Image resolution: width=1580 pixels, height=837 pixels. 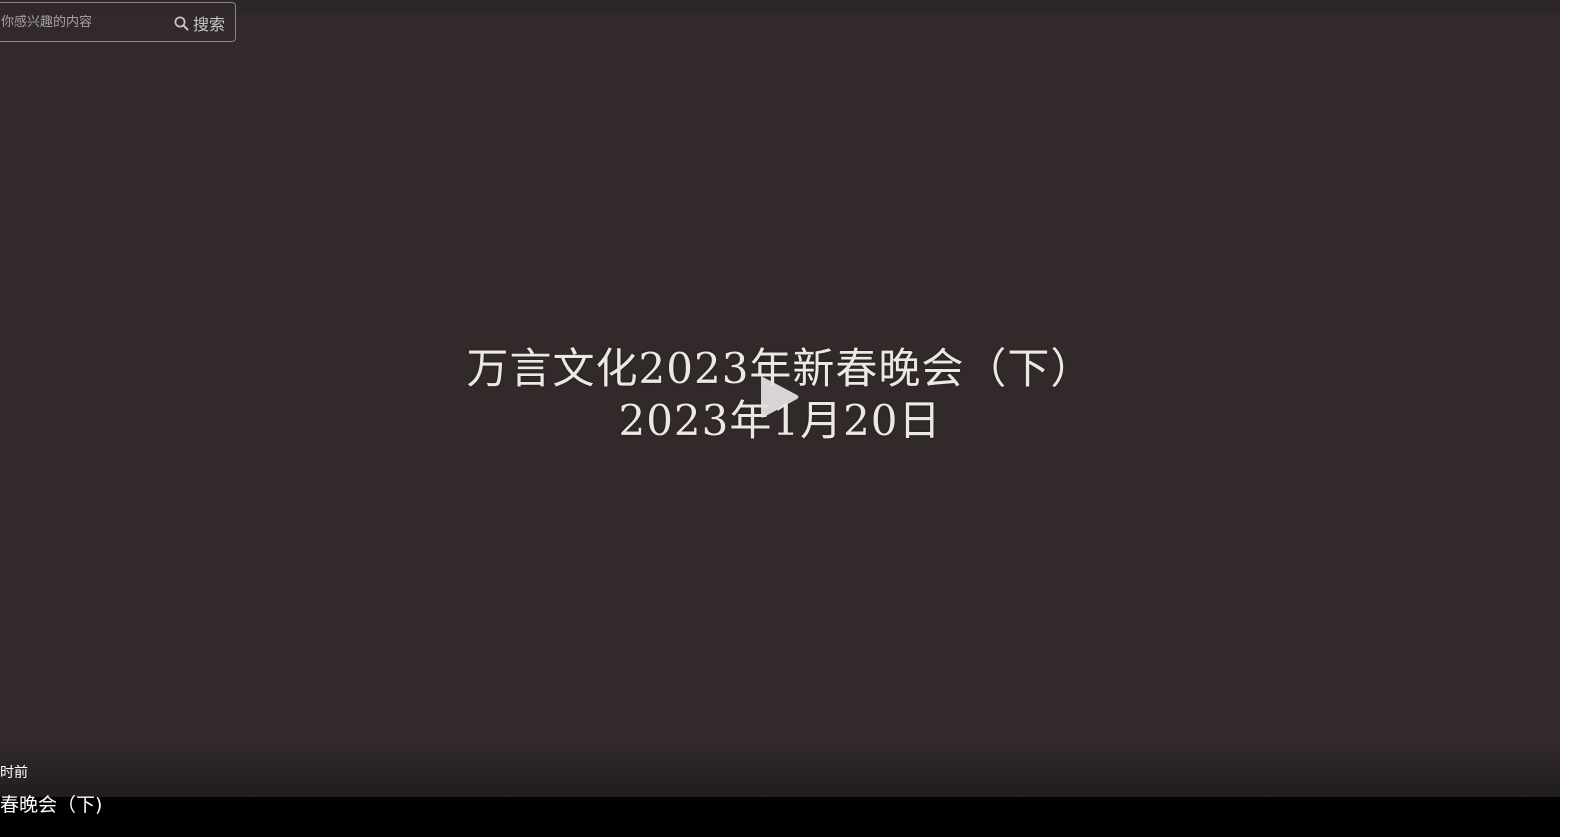 I want to click on bottom-gradient, so click(x=780, y=768).